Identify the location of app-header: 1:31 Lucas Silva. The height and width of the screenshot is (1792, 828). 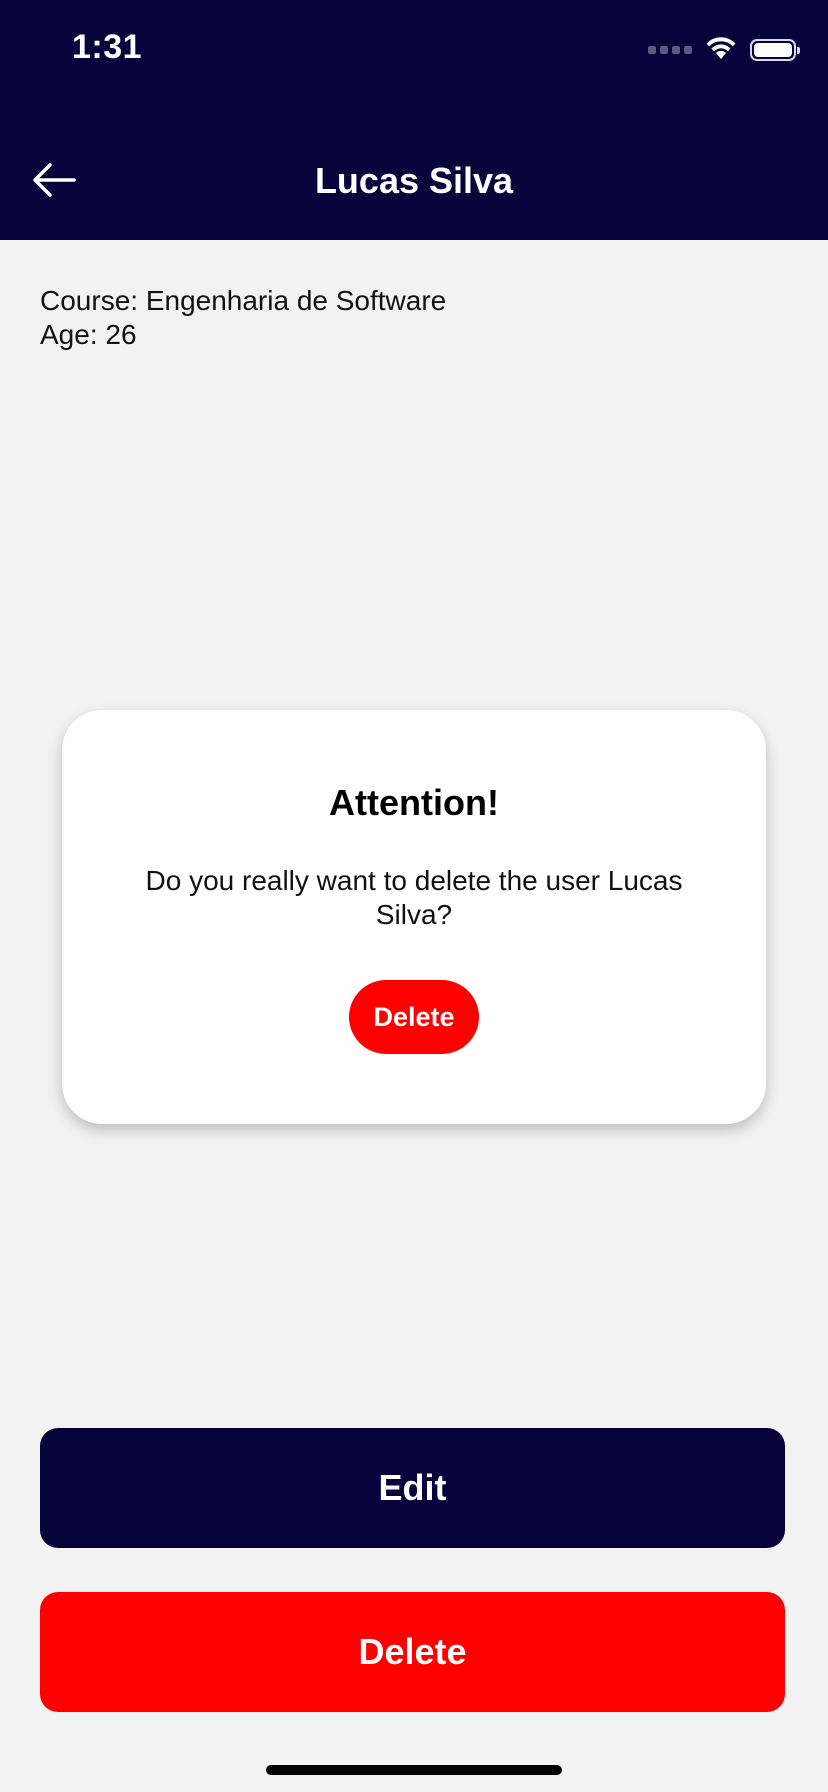
(414, 120).